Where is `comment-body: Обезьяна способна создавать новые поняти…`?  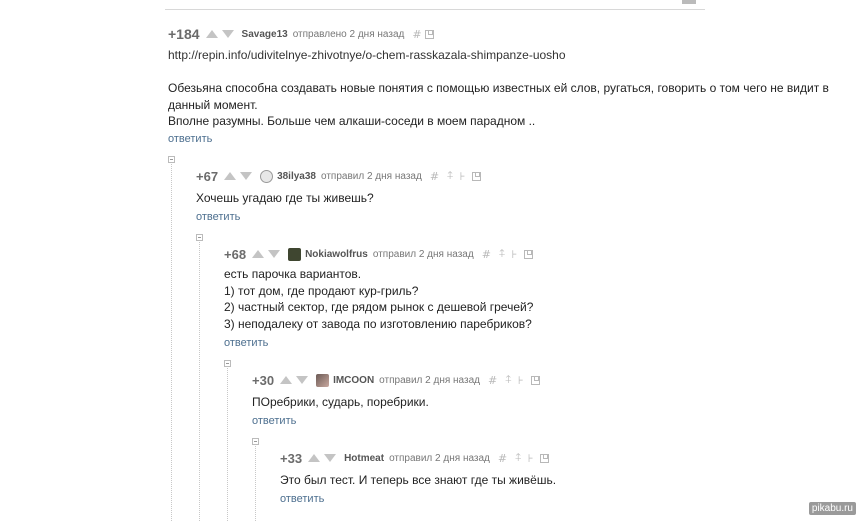 comment-body: Обезьяна способна создавать новые поняти… is located at coordinates (498, 105).